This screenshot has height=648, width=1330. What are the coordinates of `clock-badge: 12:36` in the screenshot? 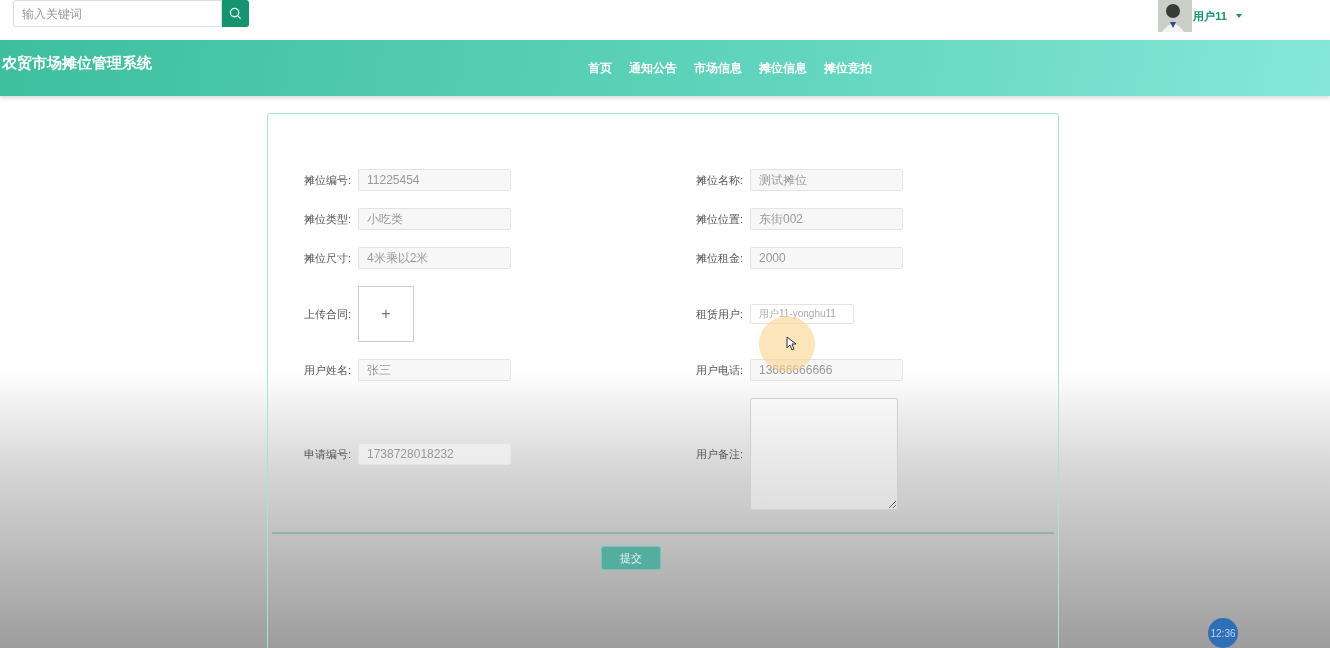 It's located at (1223, 633).